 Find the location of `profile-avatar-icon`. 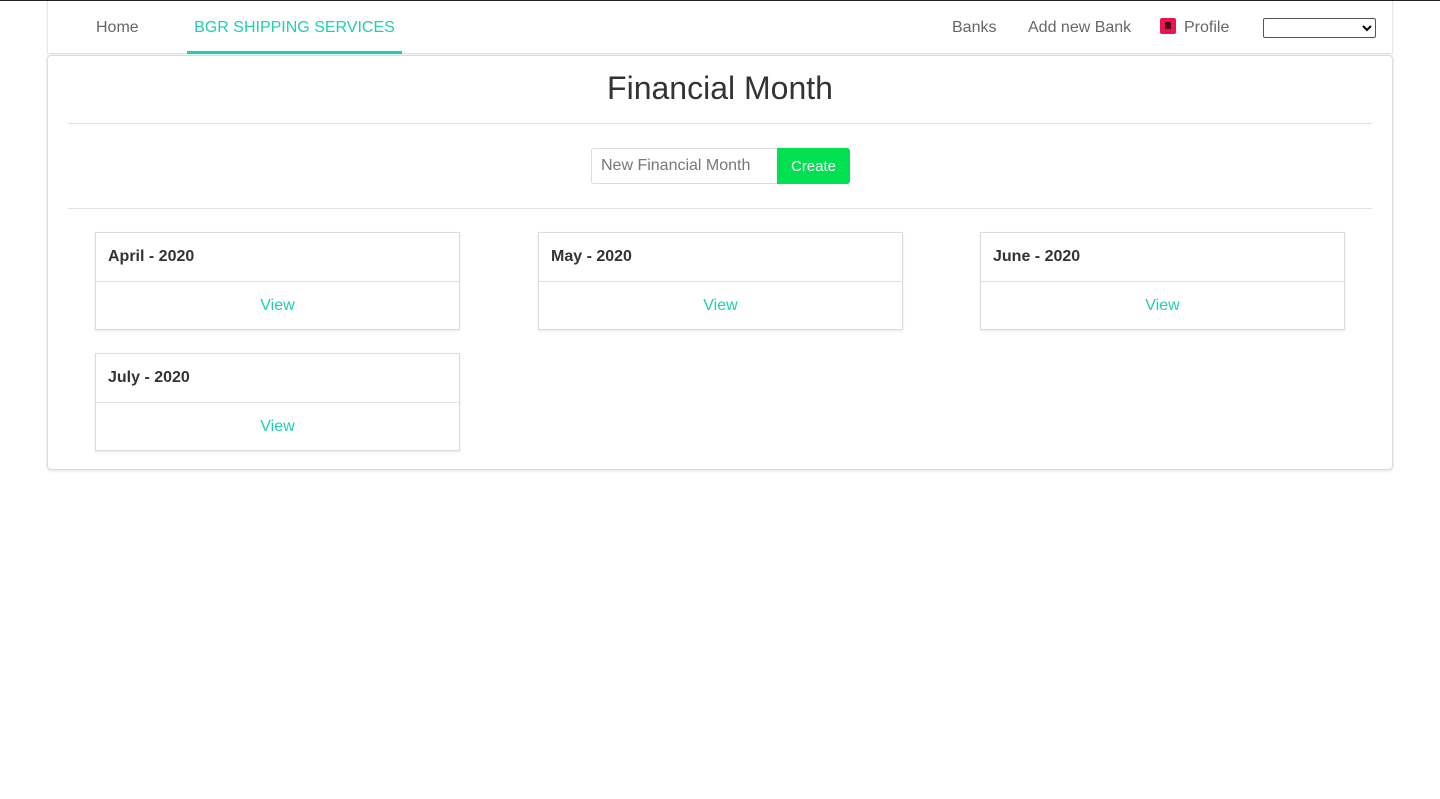

profile-avatar-icon is located at coordinates (1168, 26).